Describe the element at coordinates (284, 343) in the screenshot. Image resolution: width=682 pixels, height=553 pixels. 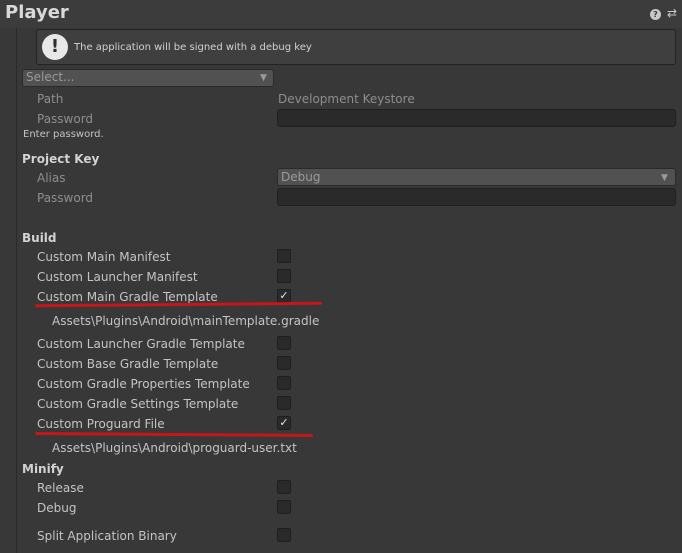
I see `custom-launcher-gradle-template-checkbox` at that location.